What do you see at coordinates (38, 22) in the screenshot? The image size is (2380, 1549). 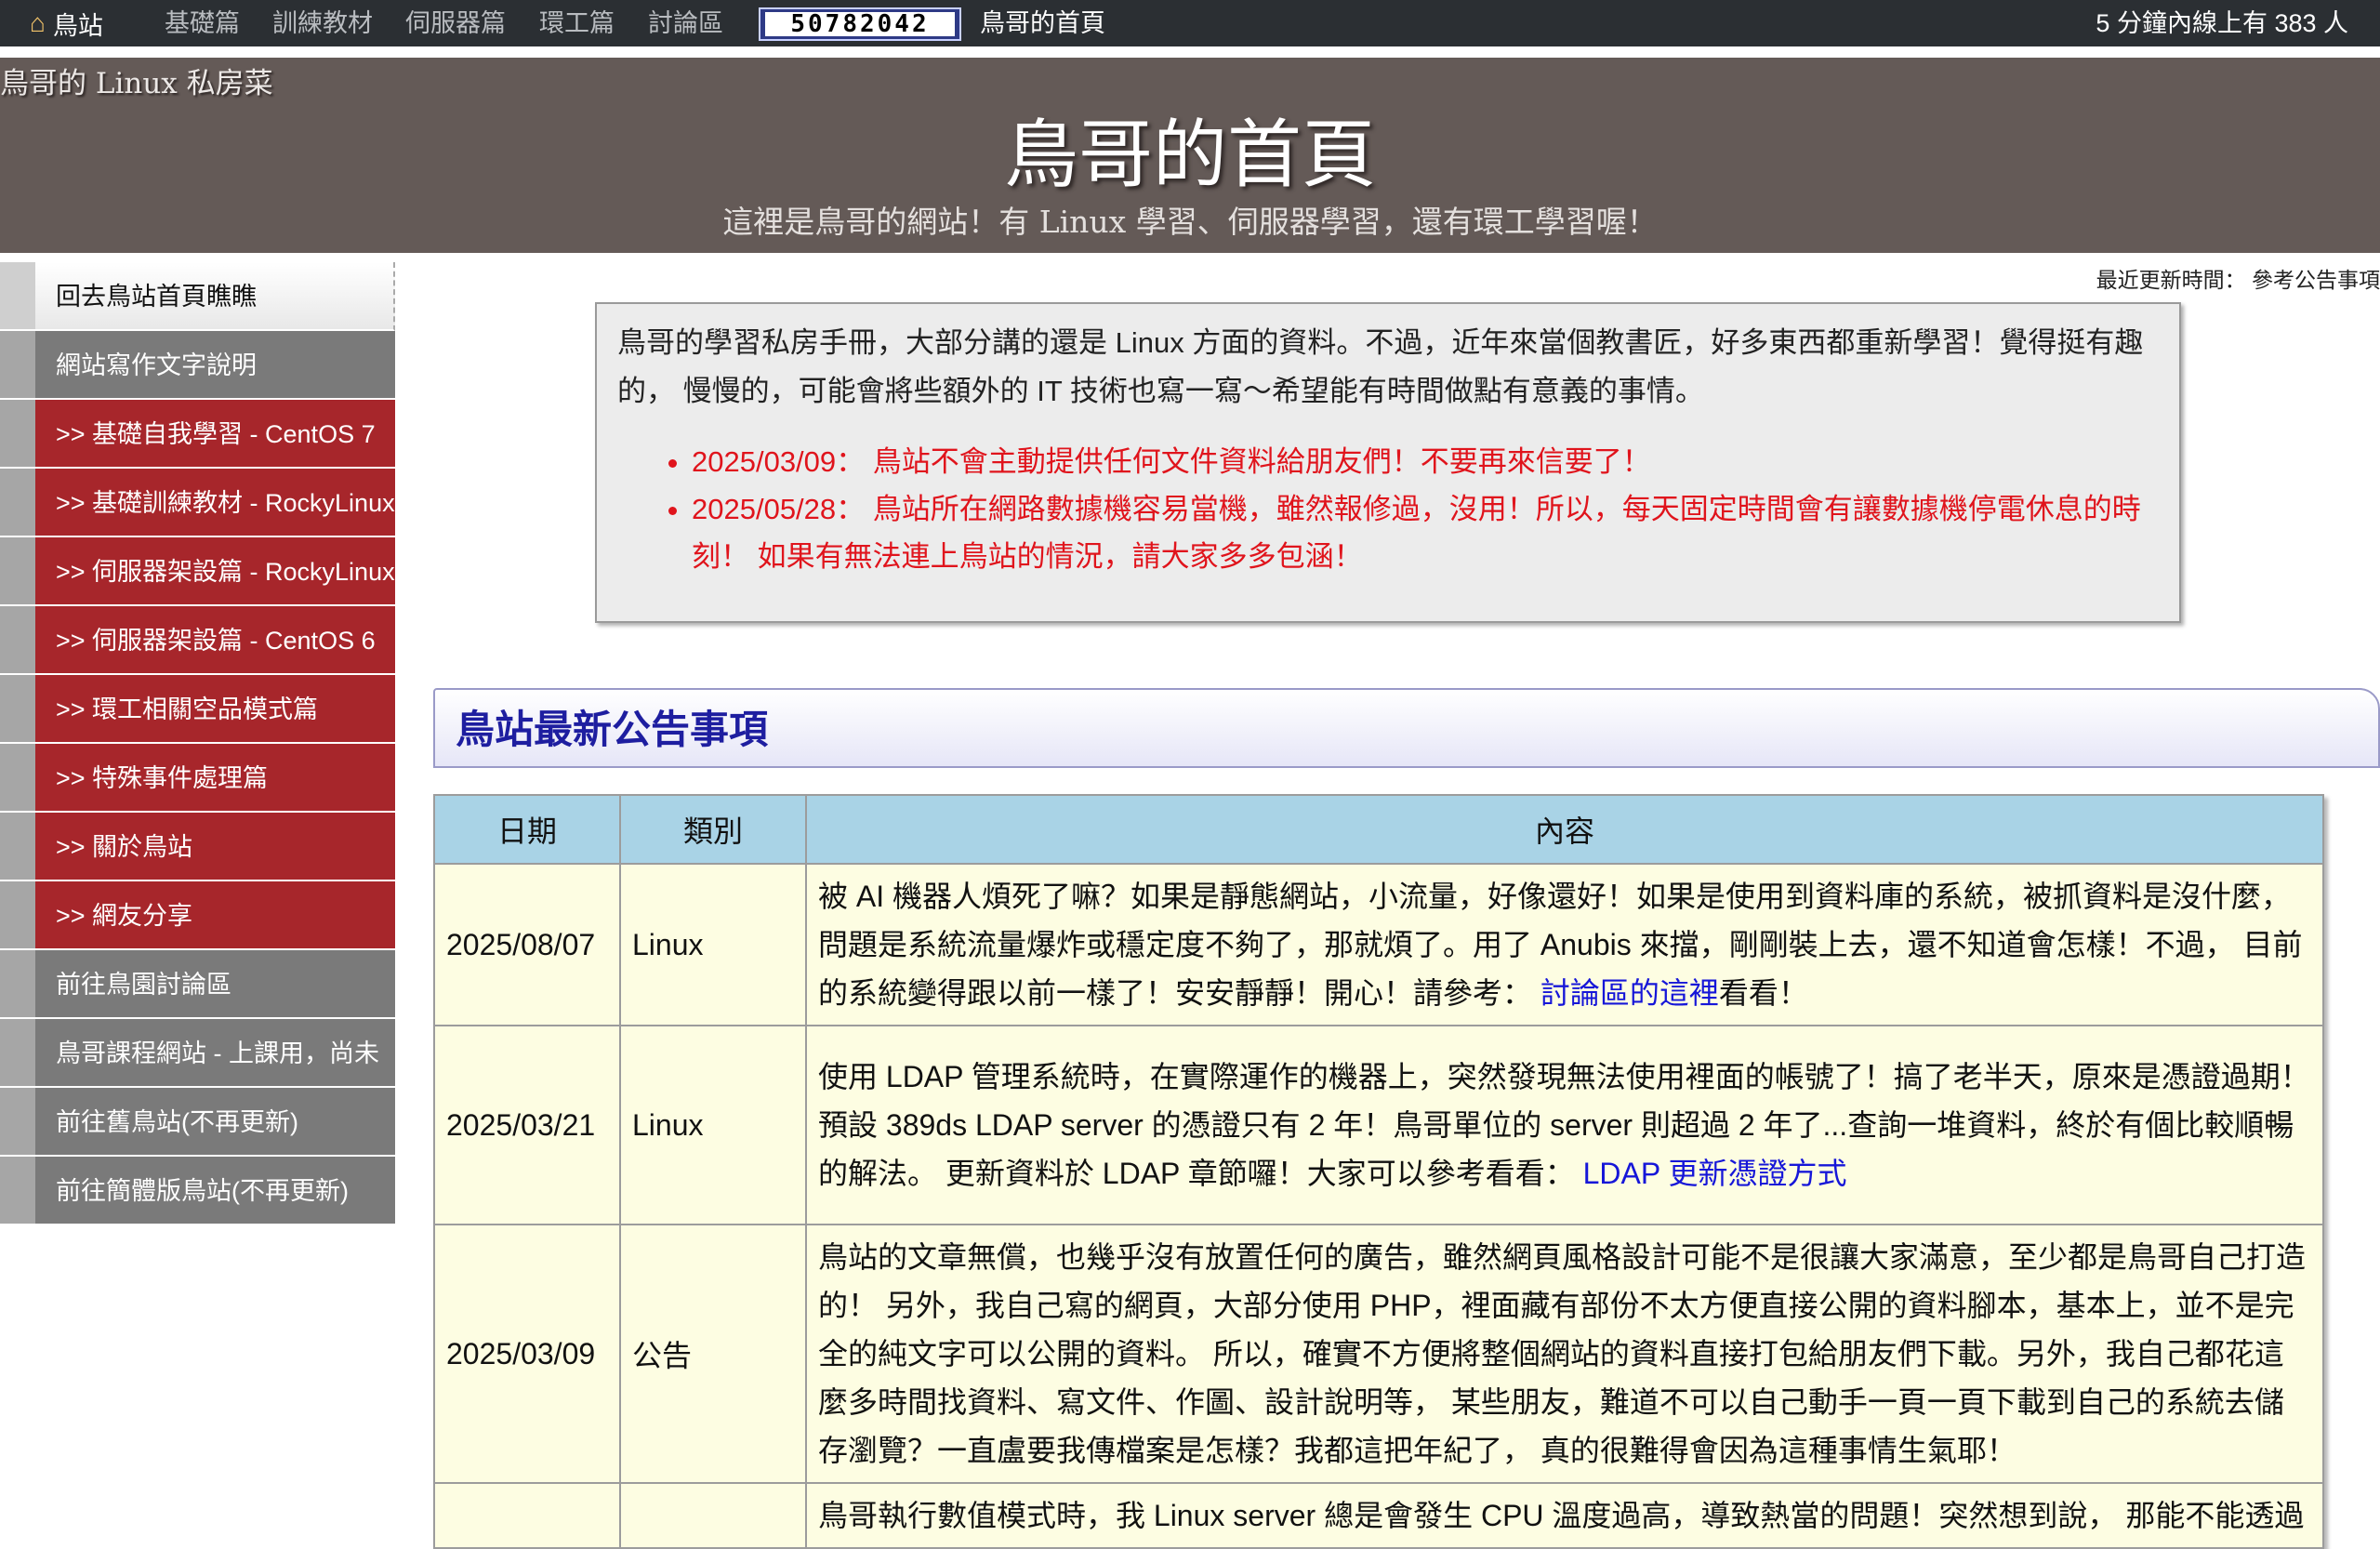 I see `house-icon: ⌂` at bounding box center [38, 22].